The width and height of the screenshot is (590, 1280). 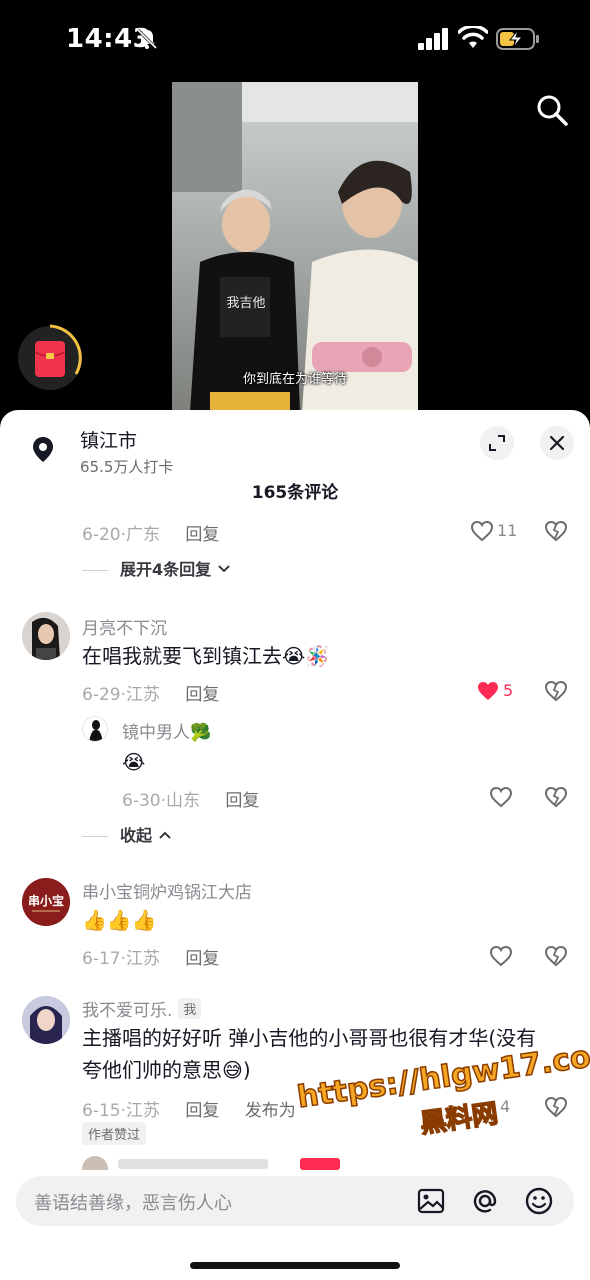 I want to click on publish-as-button: 发布为, so click(x=270, y=1111).